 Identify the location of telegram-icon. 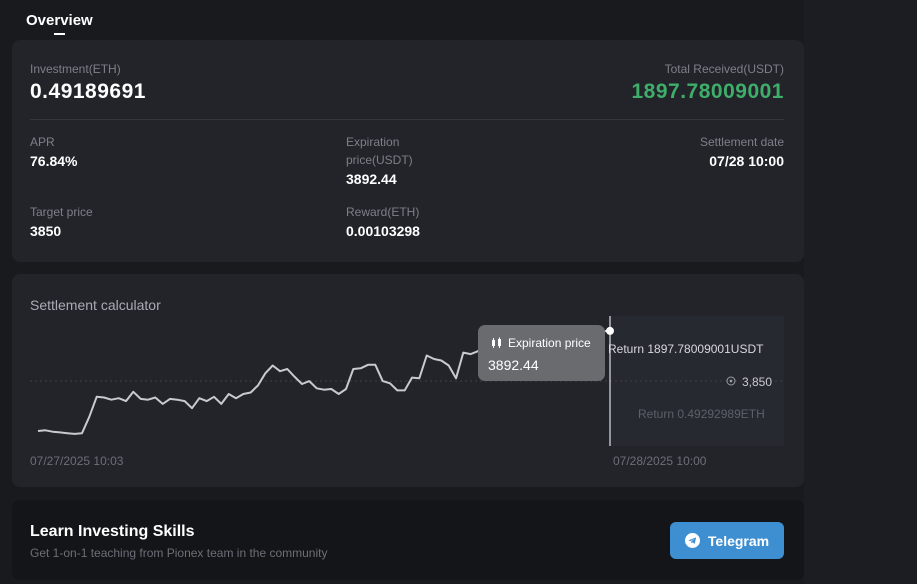
(692, 540).